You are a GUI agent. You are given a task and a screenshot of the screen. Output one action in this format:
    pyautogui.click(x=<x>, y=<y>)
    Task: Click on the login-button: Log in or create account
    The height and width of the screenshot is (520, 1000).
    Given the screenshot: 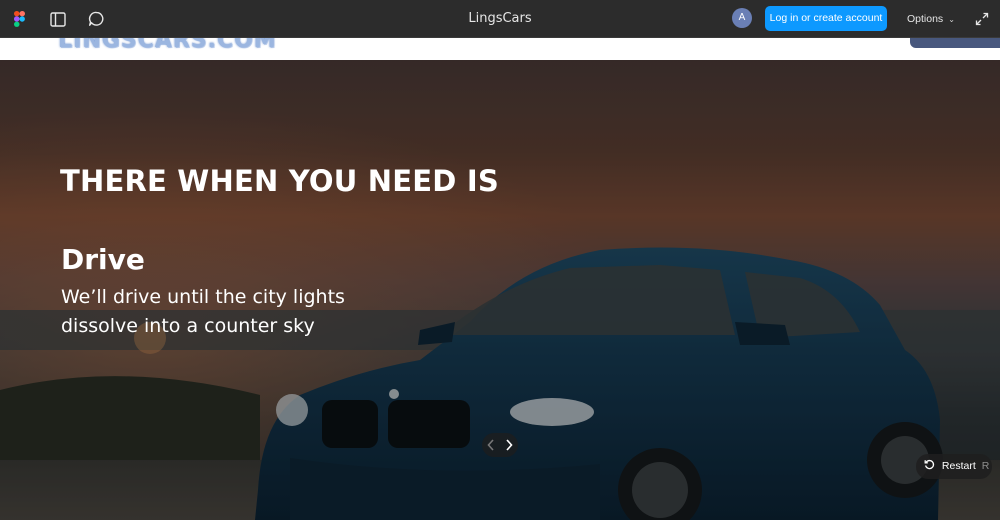 What is the action you would take?
    pyautogui.click(x=826, y=18)
    